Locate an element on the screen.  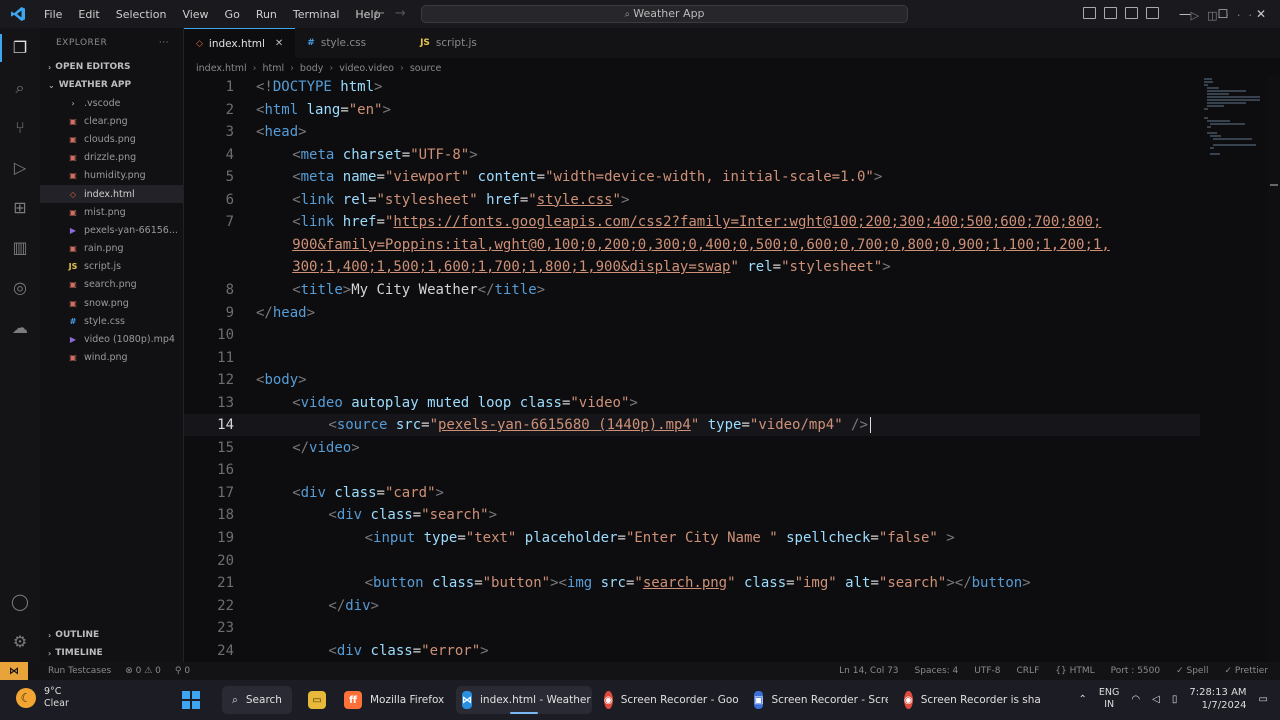
code-line: 11 is located at coordinates (692, 358).